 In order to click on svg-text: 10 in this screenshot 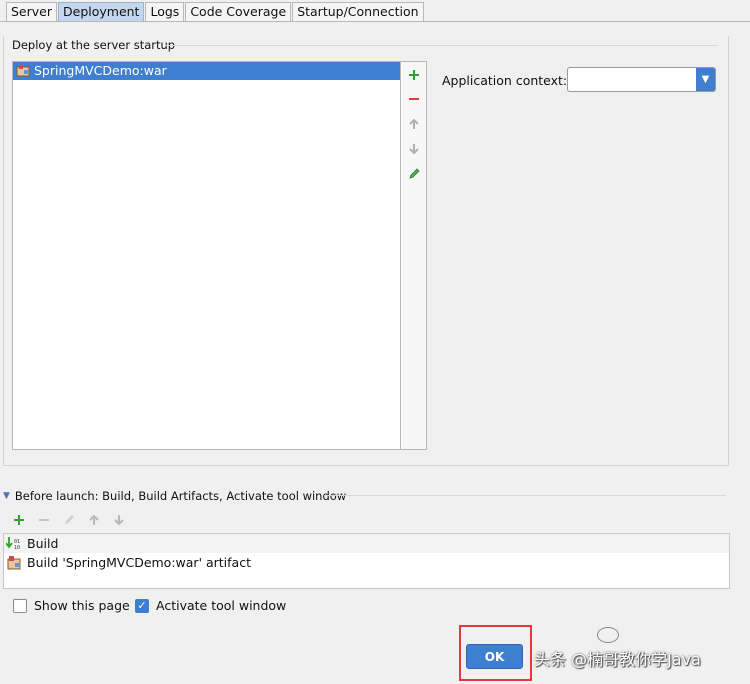, I will do `click(17, 548)`.